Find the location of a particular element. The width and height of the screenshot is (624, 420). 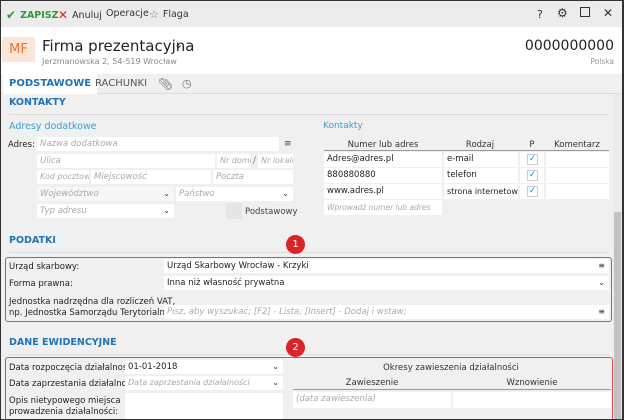

post-input: Poczta is located at coordinates (253, 177).